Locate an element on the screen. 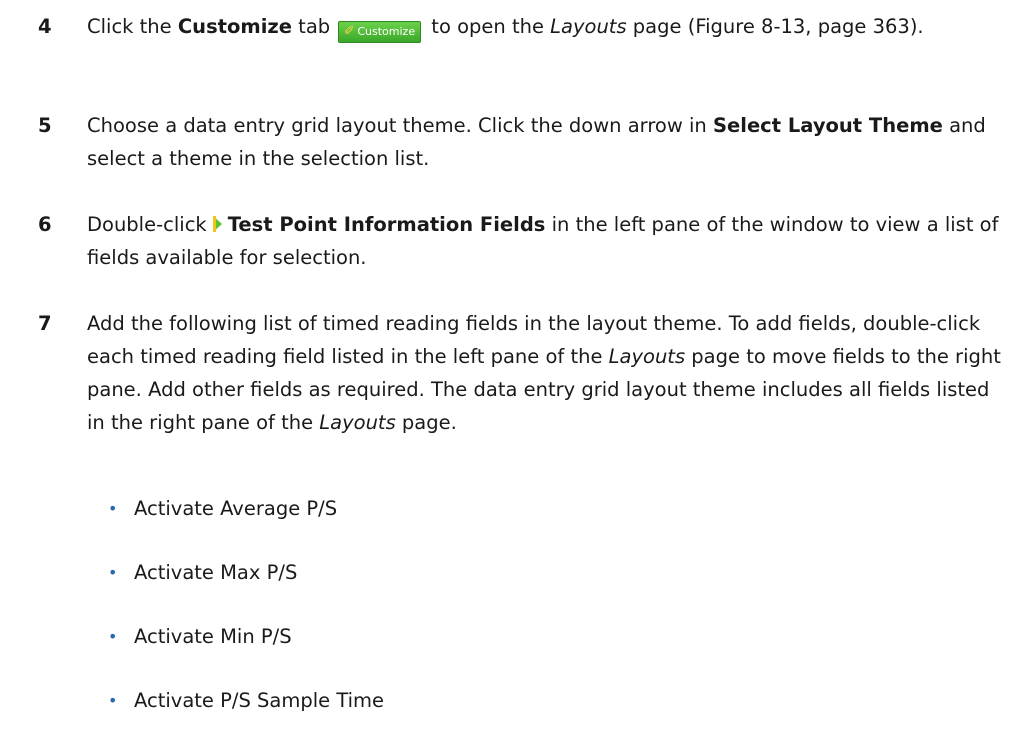 This screenshot has height=744, width=1032. step-number: 5 is located at coordinates (45, 125).